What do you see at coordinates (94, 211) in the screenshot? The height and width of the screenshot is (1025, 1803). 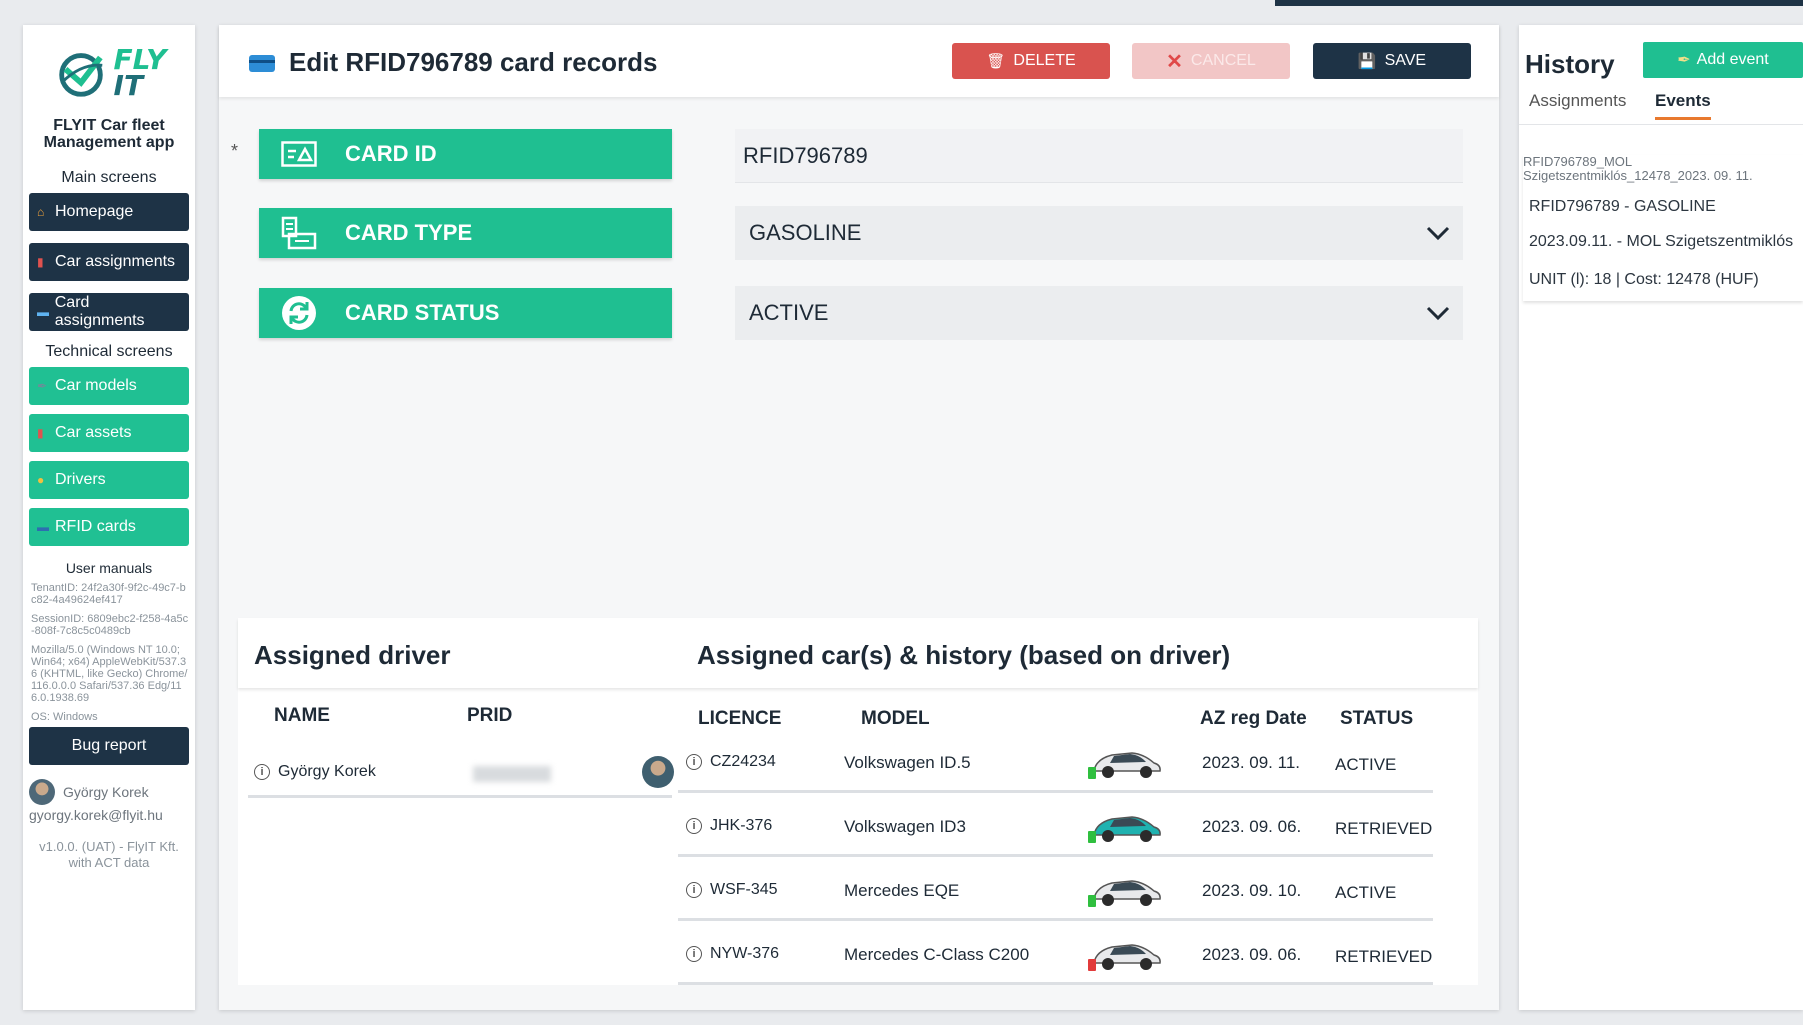 I see `nav-label: Homepage` at bounding box center [94, 211].